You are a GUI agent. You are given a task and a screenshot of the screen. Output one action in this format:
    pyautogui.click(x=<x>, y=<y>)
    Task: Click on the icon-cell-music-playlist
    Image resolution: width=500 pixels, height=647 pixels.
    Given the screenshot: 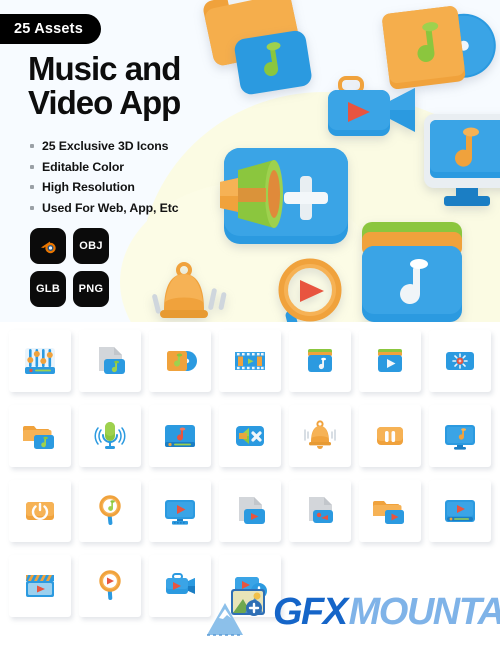 What is the action you would take?
    pyautogui.click(x=320, y=361)
    